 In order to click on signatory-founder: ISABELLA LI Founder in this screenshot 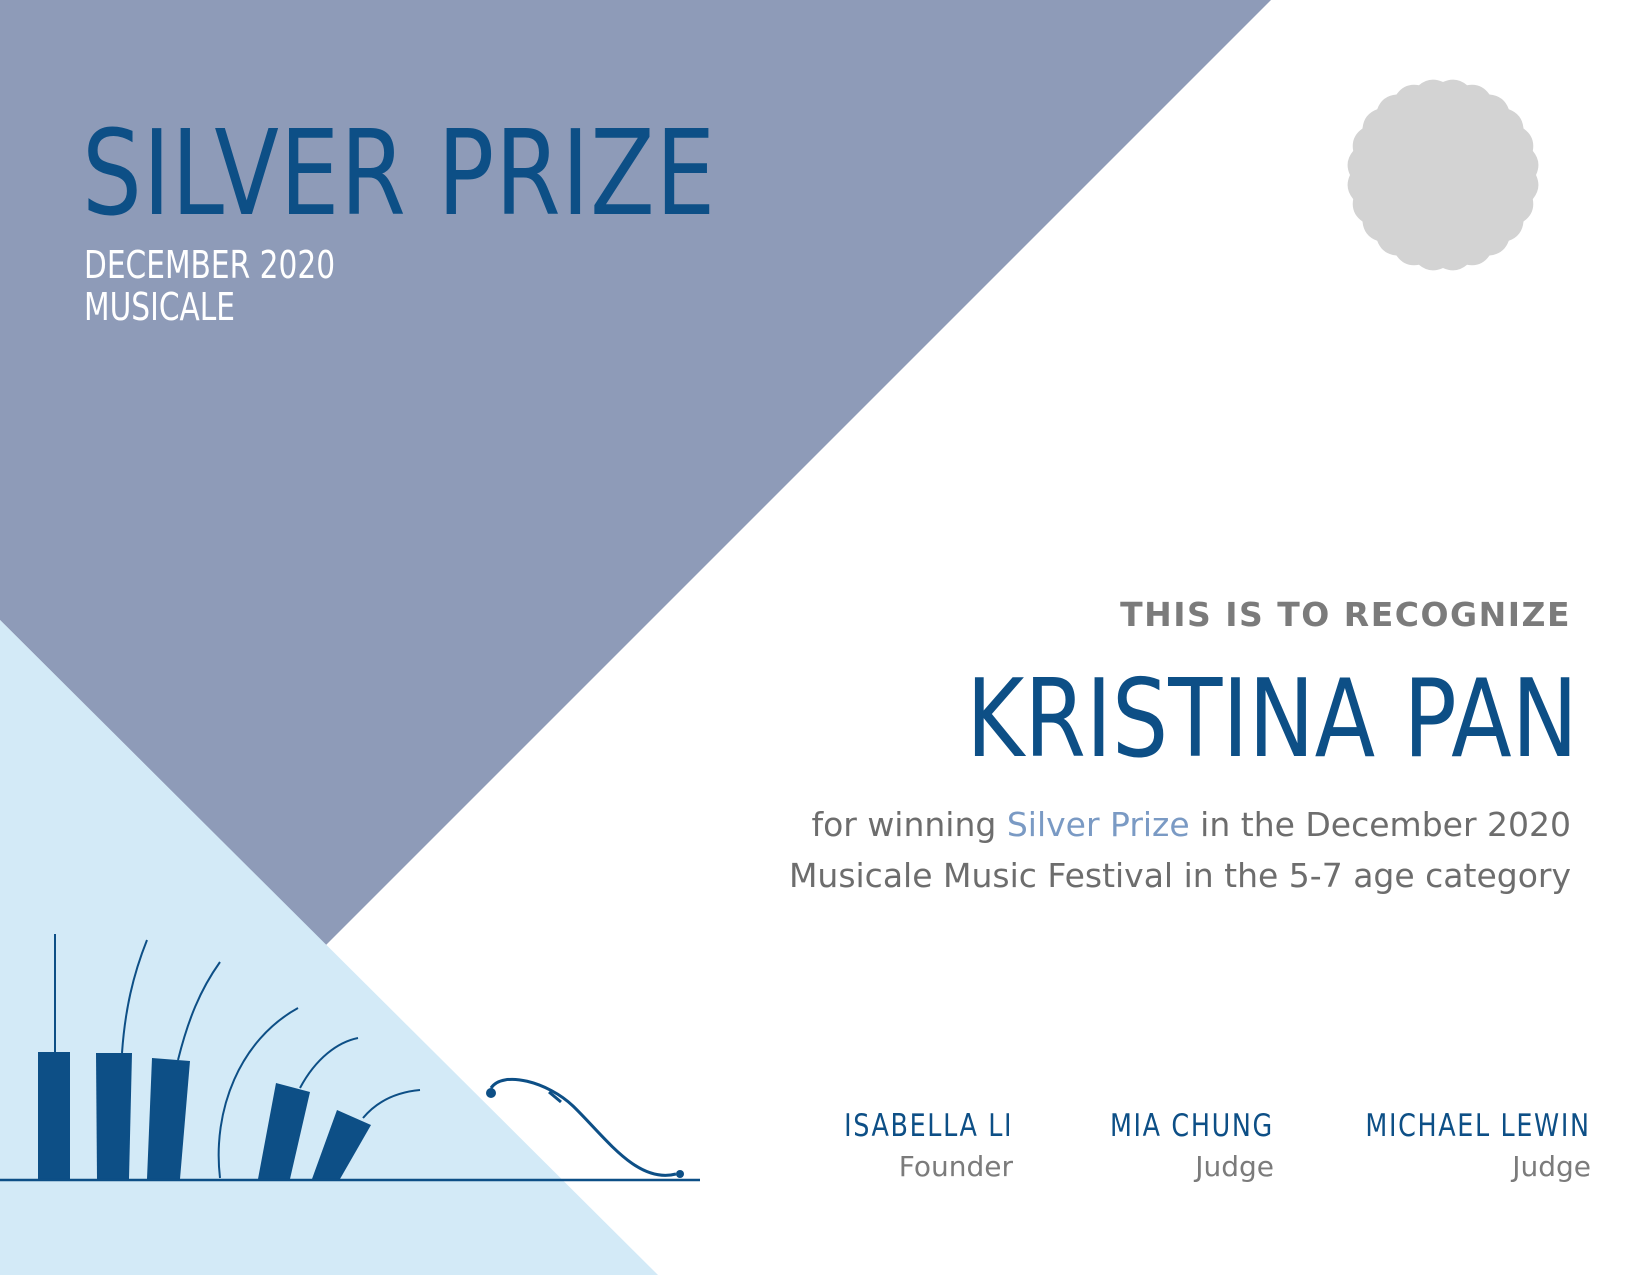, I will do `click(910, 1145)`.